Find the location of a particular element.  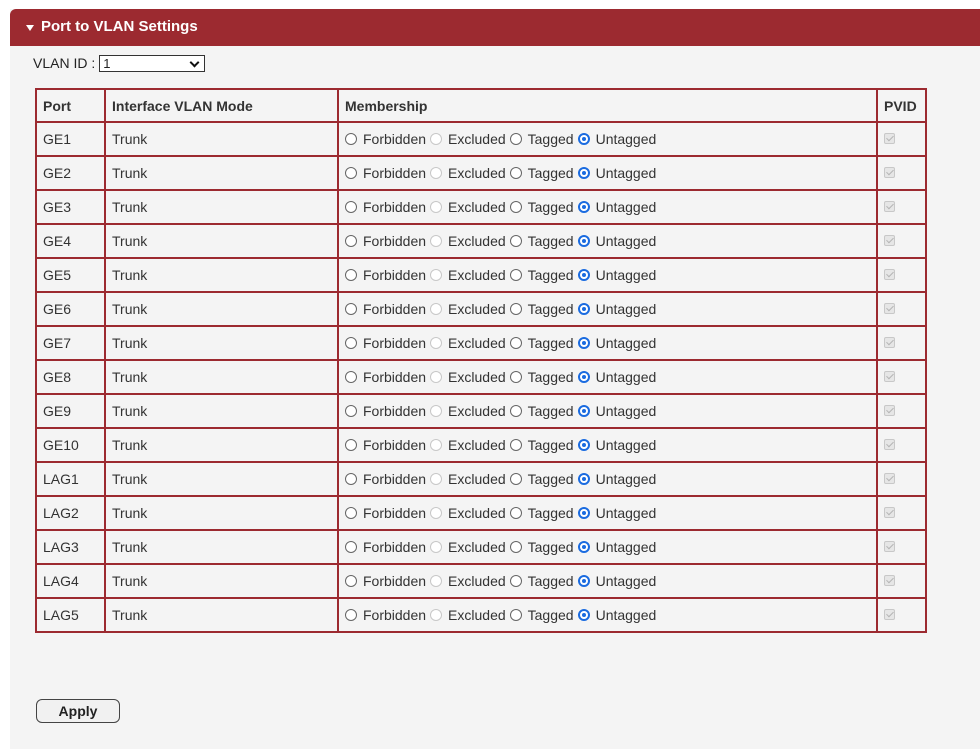

radio-label-excluded: Excluded is located at coordinates (477, 478).